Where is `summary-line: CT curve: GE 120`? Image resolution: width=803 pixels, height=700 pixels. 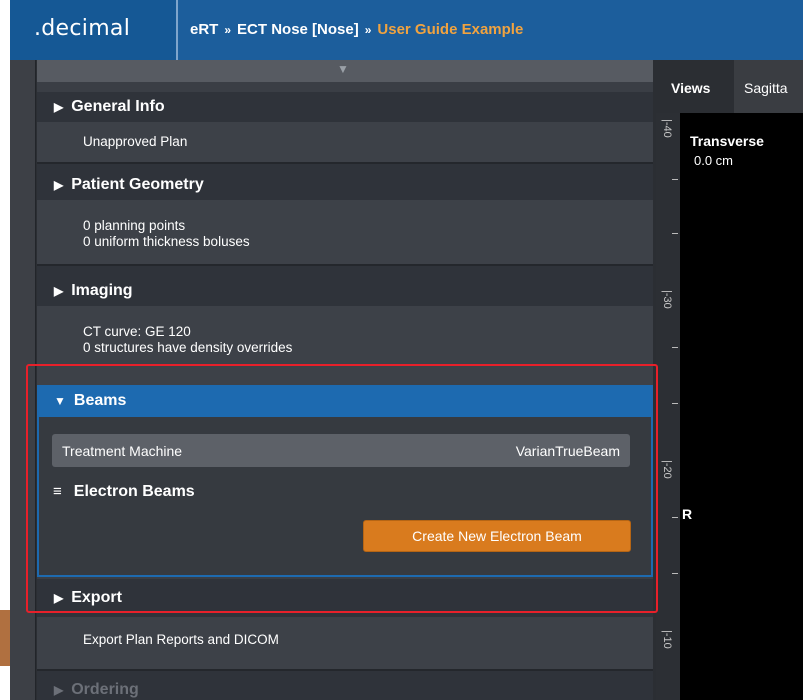 summary-line: CT curve: GE 120 is located at coordinates (137, 331).